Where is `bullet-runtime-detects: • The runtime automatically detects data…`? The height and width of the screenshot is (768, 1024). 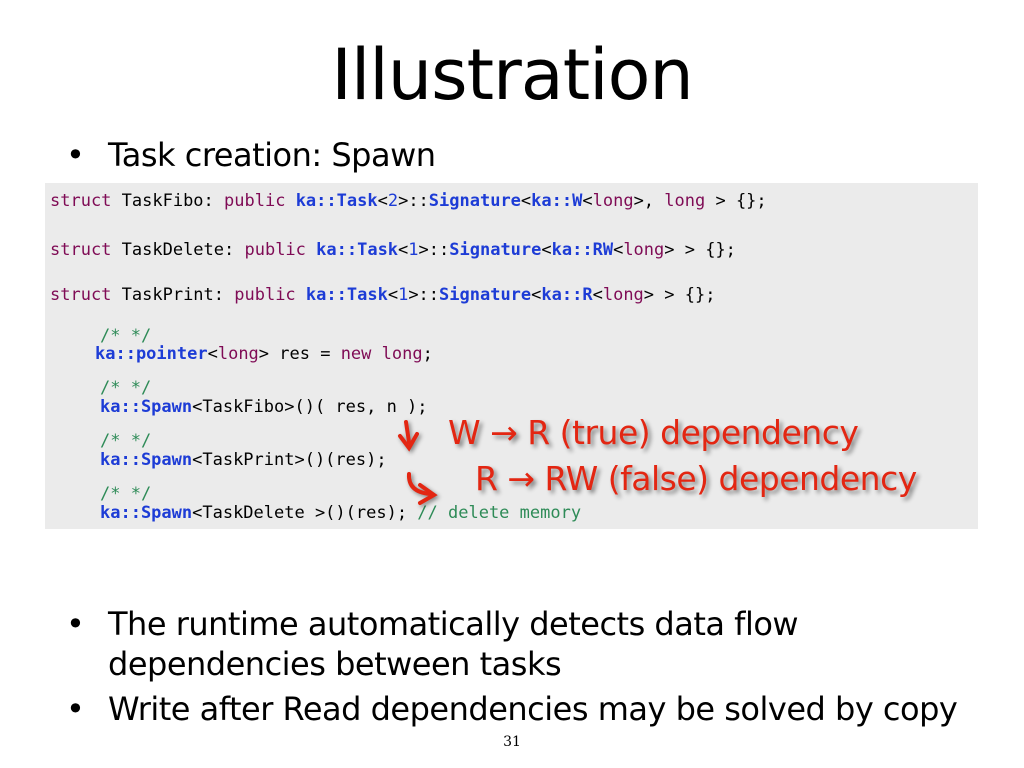 bullet-runtime-detects: • The runtime automatically detects data… is located at coordinates (522, 644).